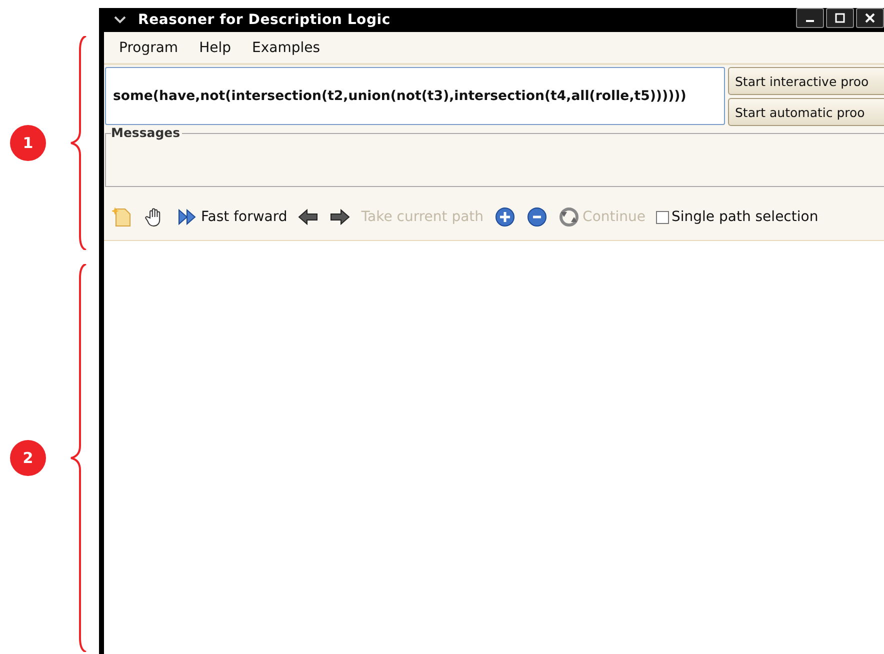 This screenshot has width=884, height=654. I want to click on right-arrow-icon, so click(340, 217).